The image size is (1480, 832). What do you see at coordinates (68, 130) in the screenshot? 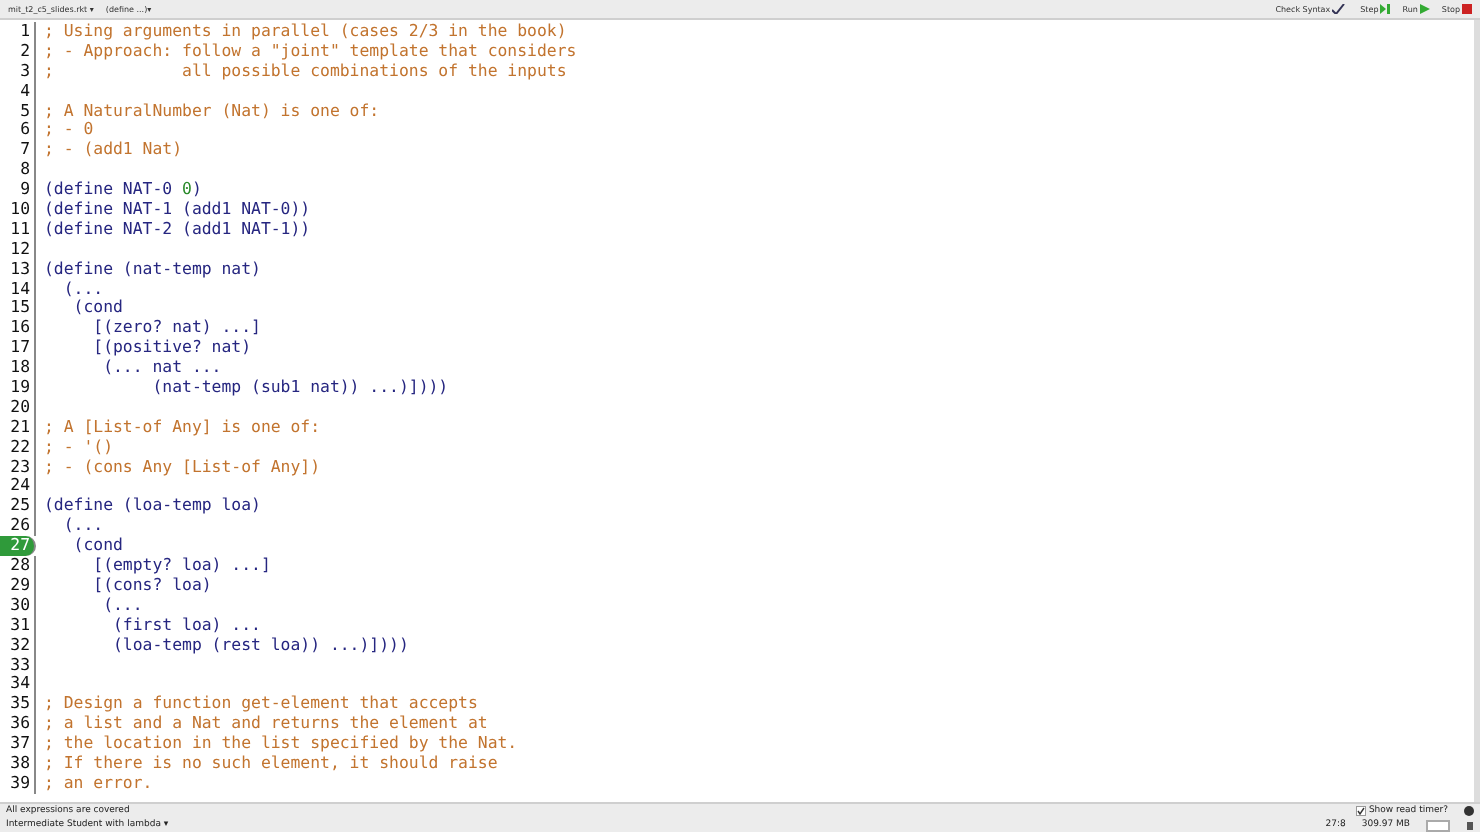
I see `code-line: ; - 0` at bounding box center [68, 130].